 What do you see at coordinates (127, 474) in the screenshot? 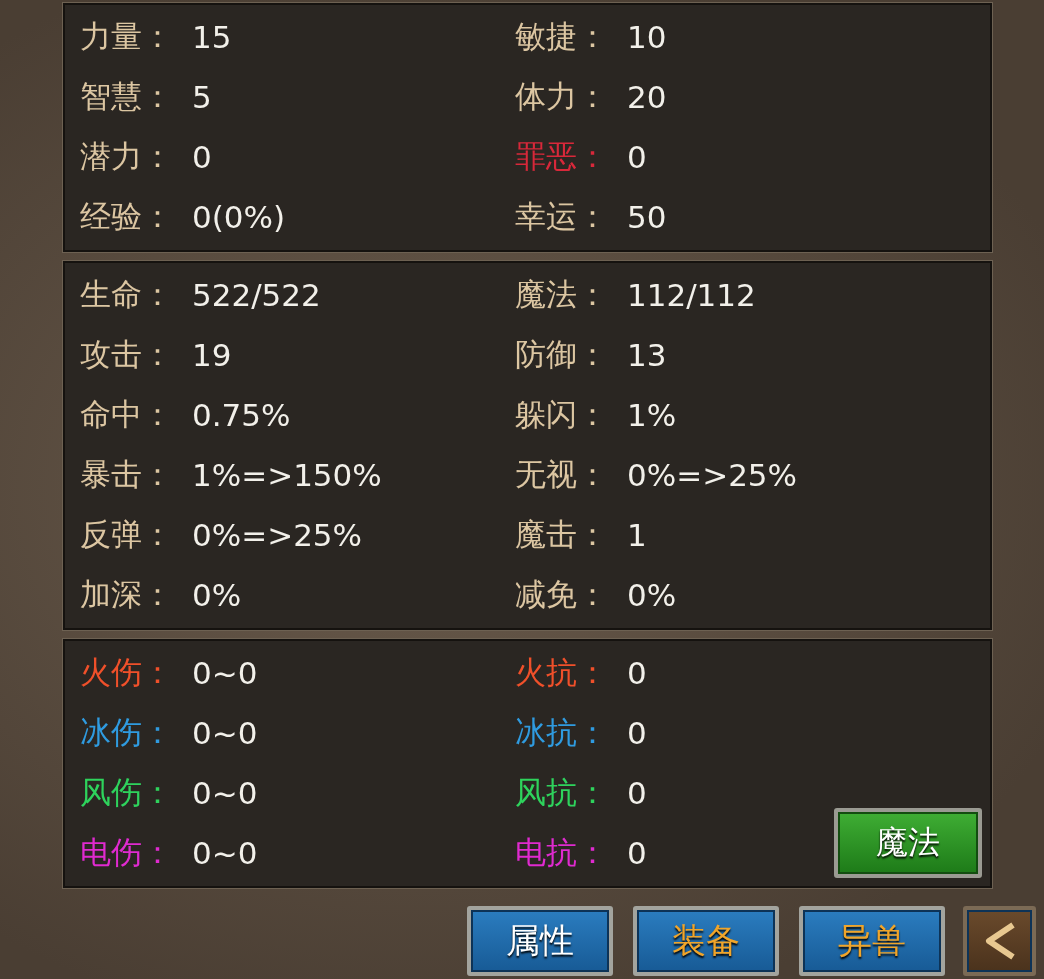
I see `stat-label: 暴击：` at bounding box center [127, 474].